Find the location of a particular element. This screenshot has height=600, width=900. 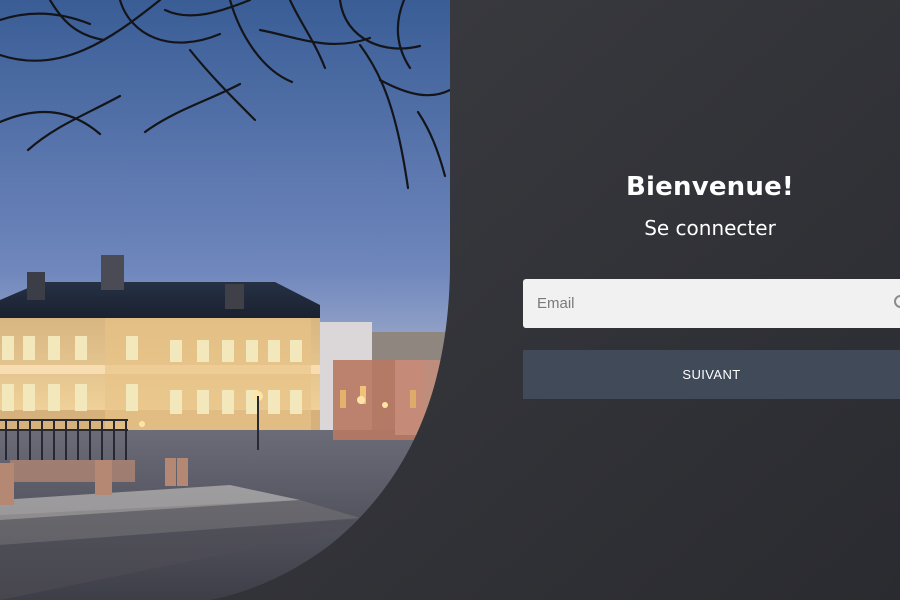

search-icon is located at coordinates (897, 301).